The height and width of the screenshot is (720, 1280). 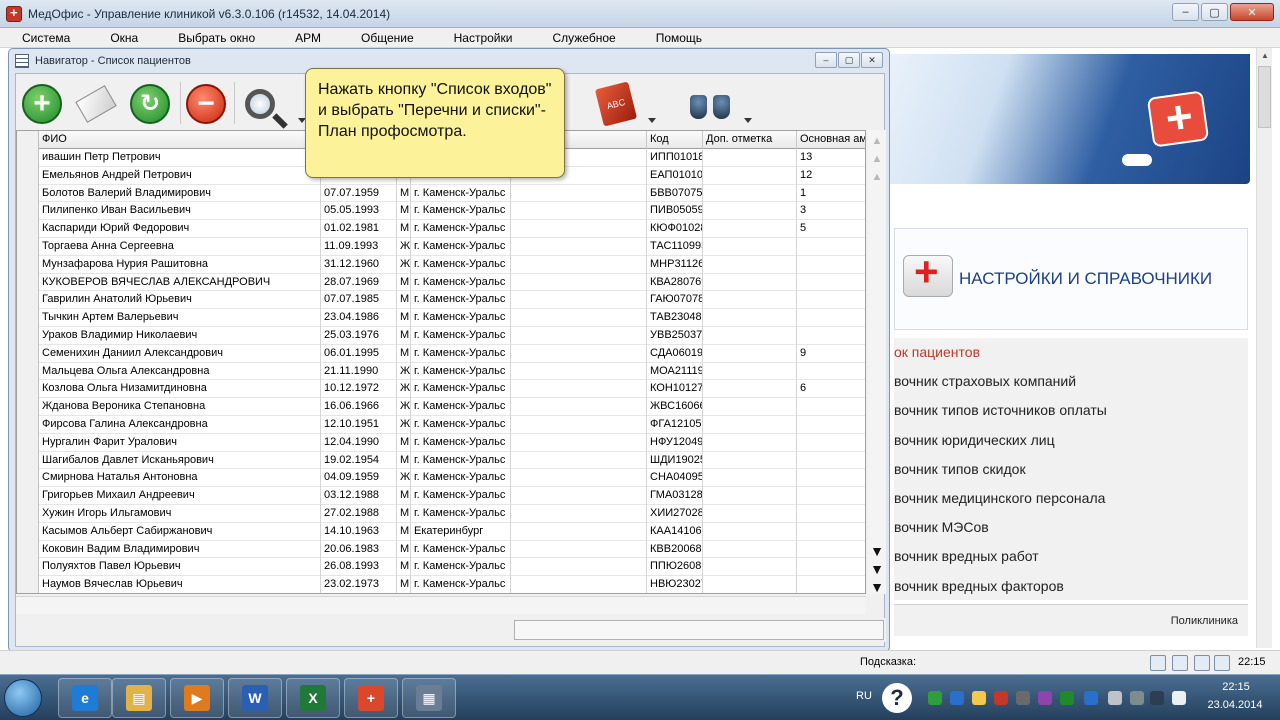 What do you see at coordinates (371, 698) in the screenshot?
I see `taskbar-app-button: +` at bounding box center [371, 698].